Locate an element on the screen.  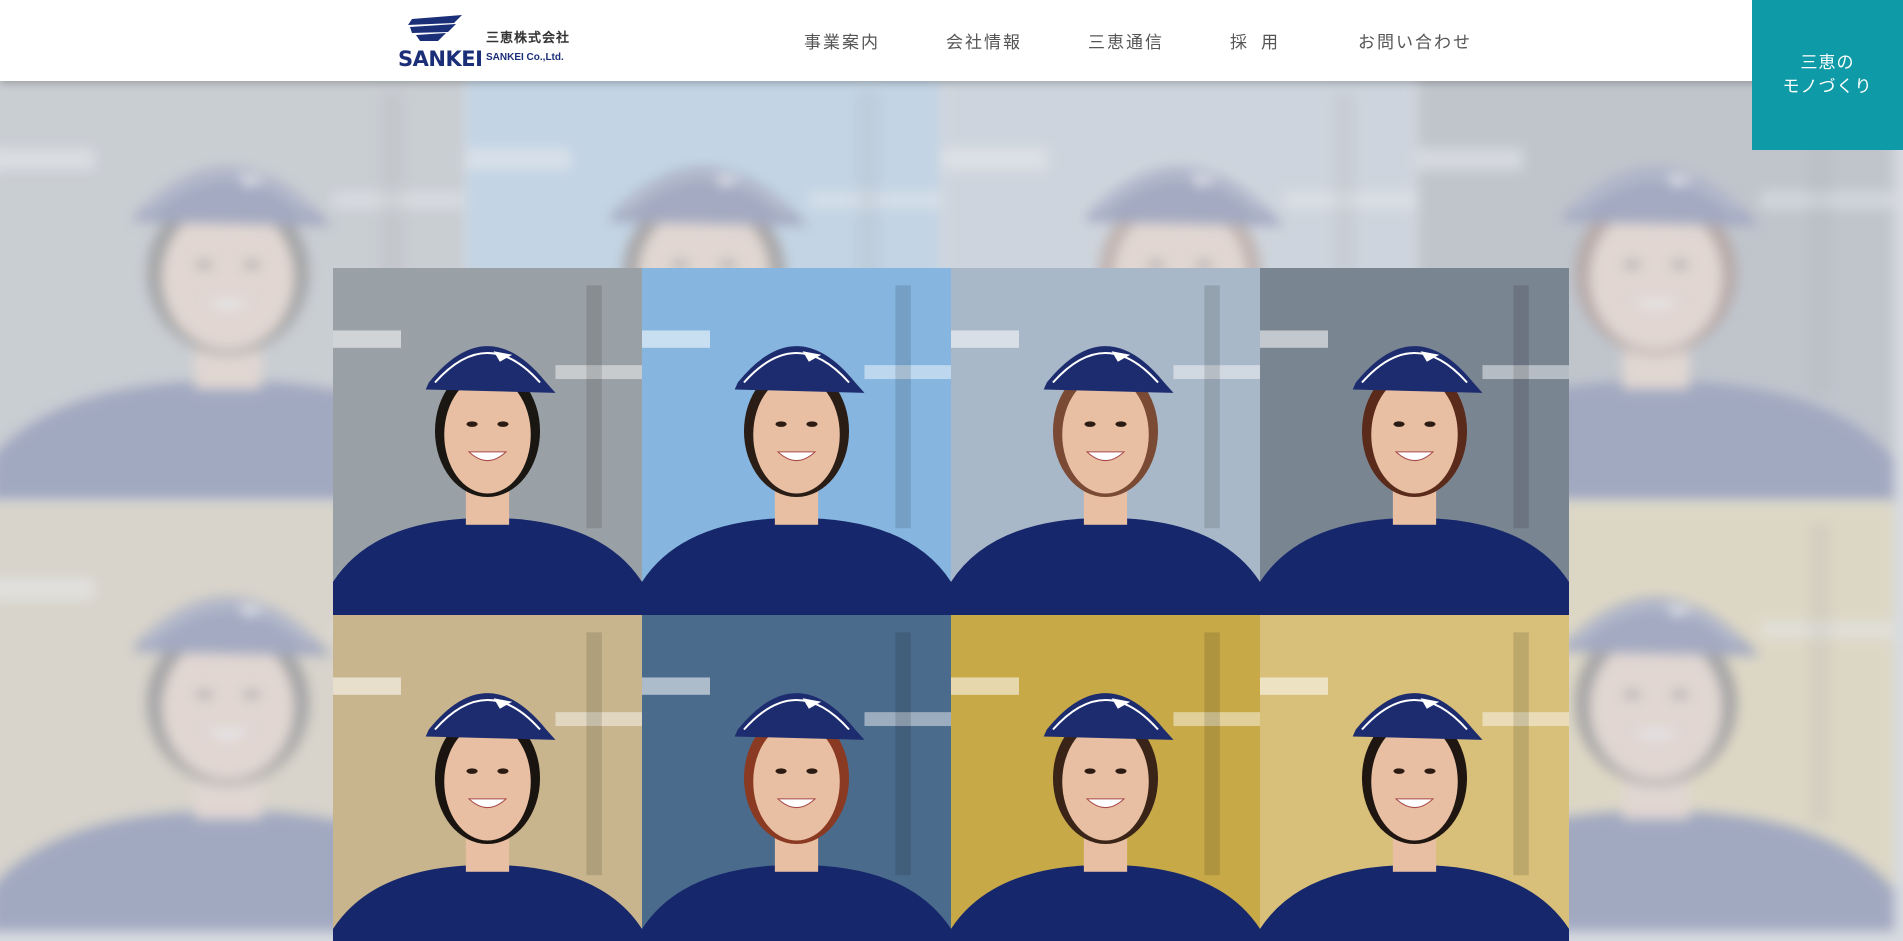
monozukuri-button-label: 三恵の モノづくり is located at coordinates (1827, 75).